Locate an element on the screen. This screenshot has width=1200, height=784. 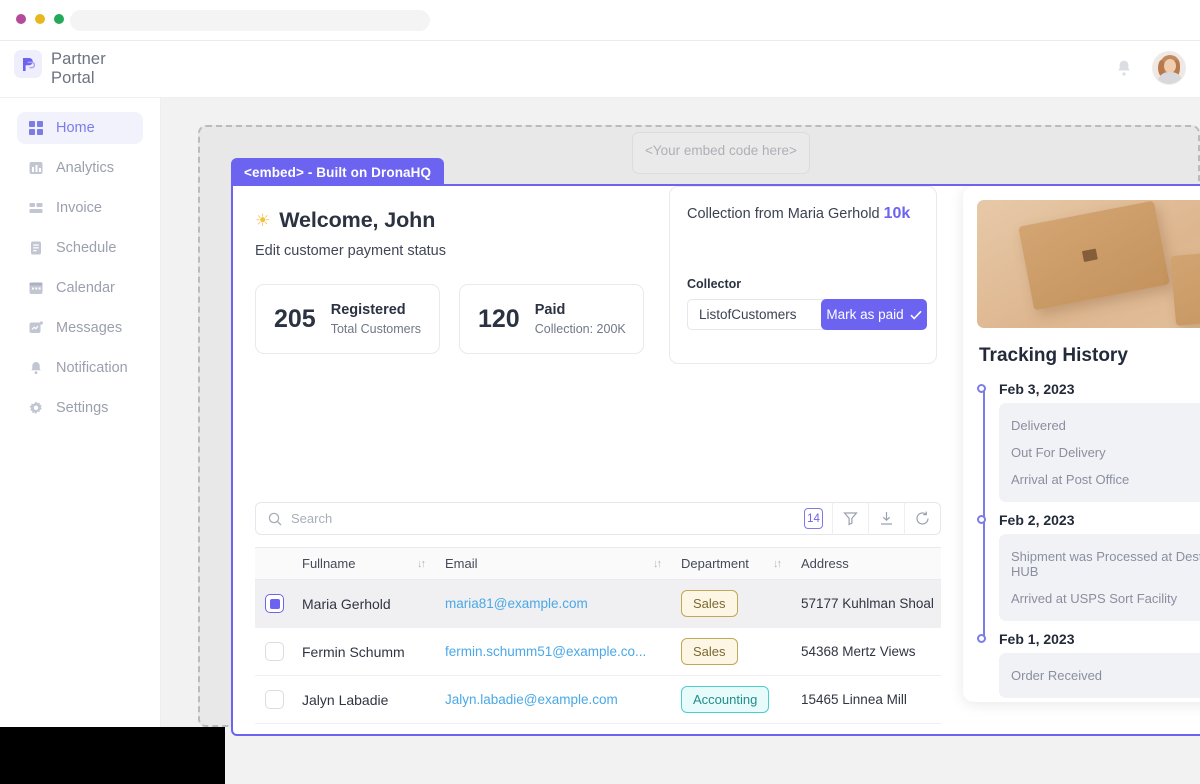
cell-department: Accounting is located at coordinates (733, 699).